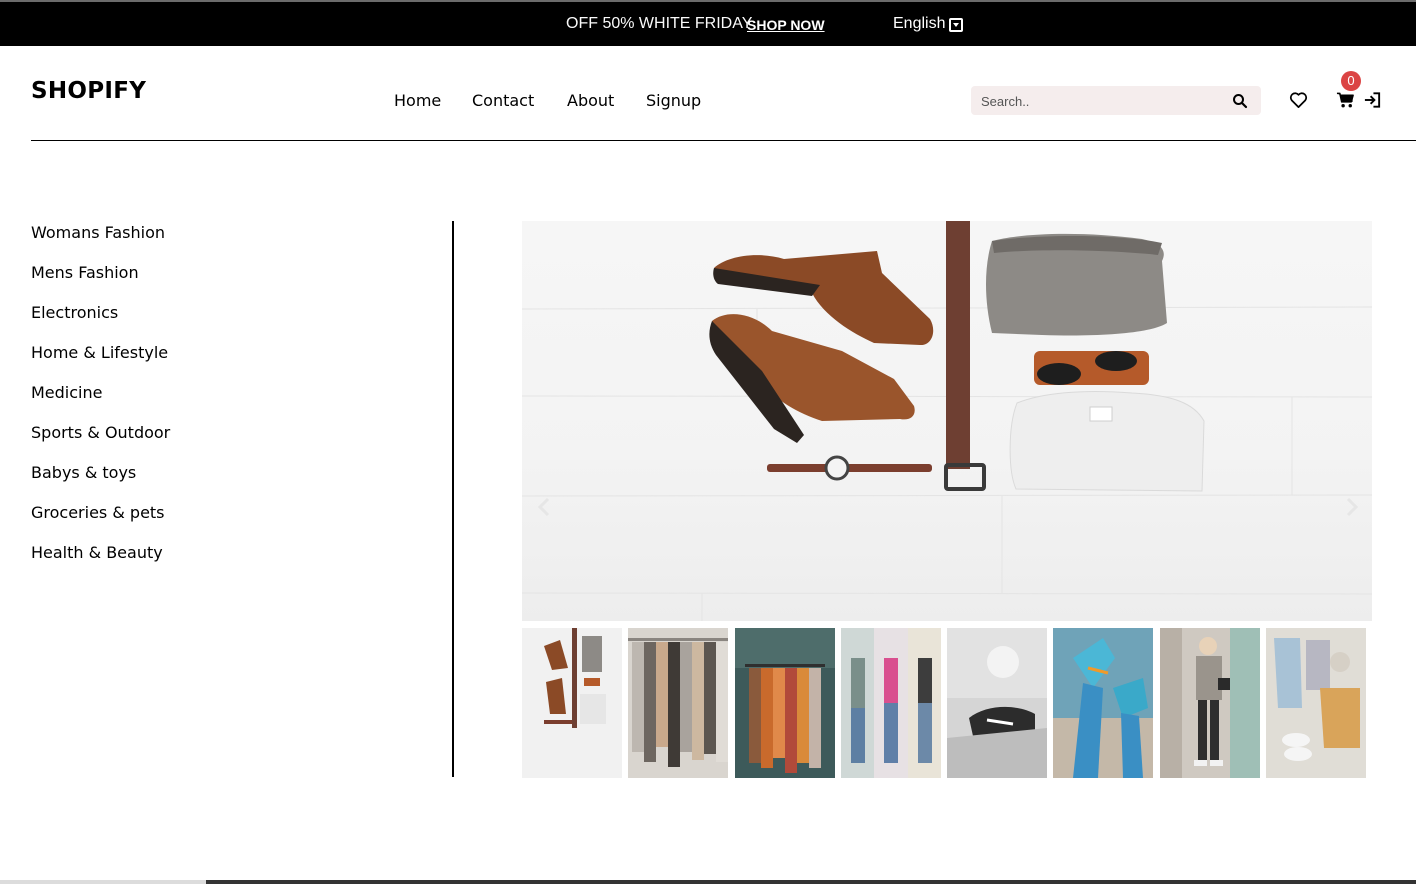 This screenshot has height=884, width=1416. Describe the element at coordinates (66, 392) in the screenshot. I see `category-item: Medicine` at that location.